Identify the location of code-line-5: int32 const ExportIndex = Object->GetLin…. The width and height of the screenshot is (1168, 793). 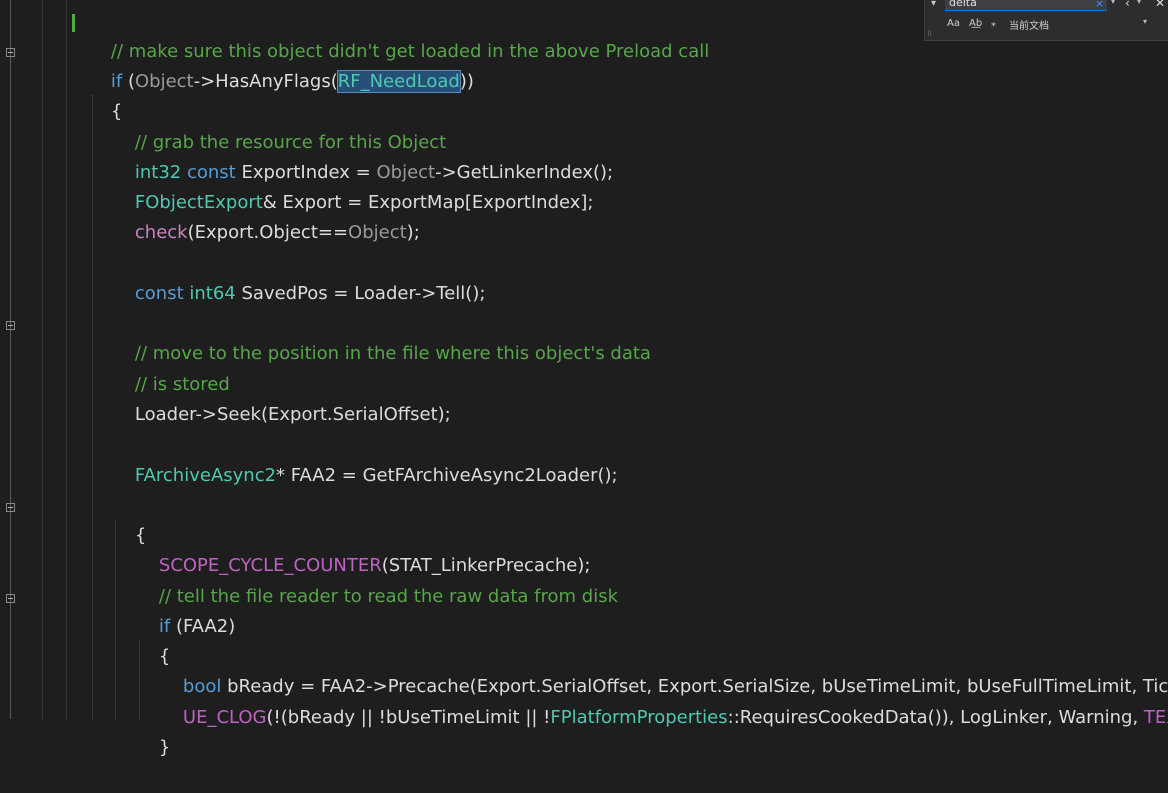
(362, 155).